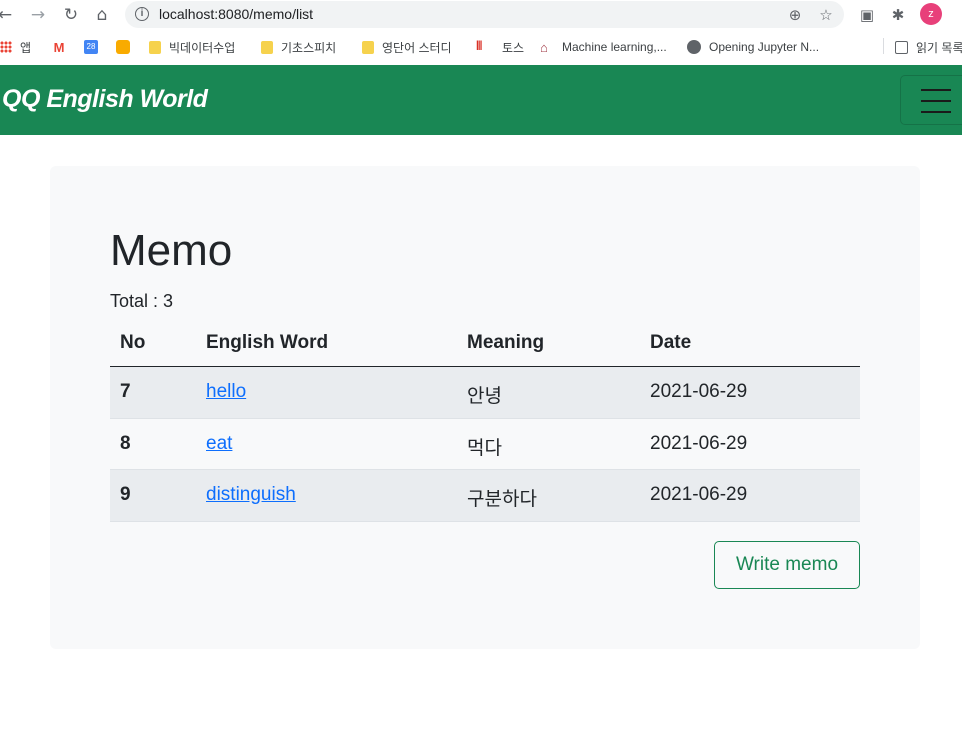  Describe the element at coordinates (417, 47) in the screenshot. I see `bookmark-label: 영단어 스터디` at that location.